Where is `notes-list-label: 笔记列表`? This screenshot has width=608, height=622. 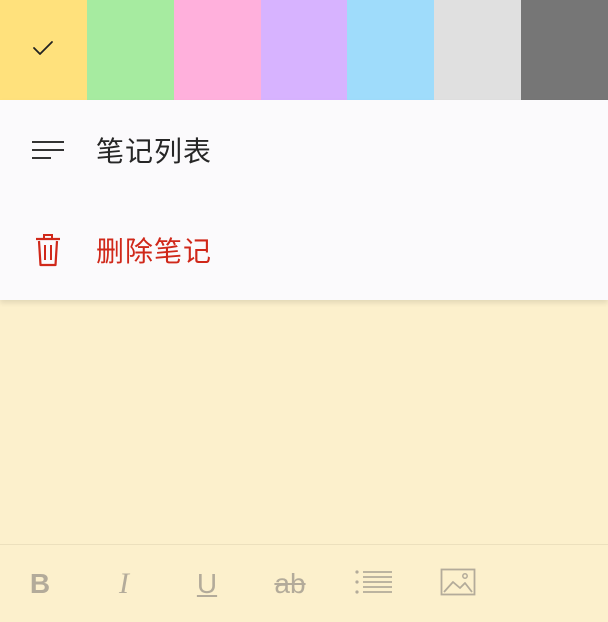
notes-list-label: 笔记列表 is located at coordinates (154, 151).